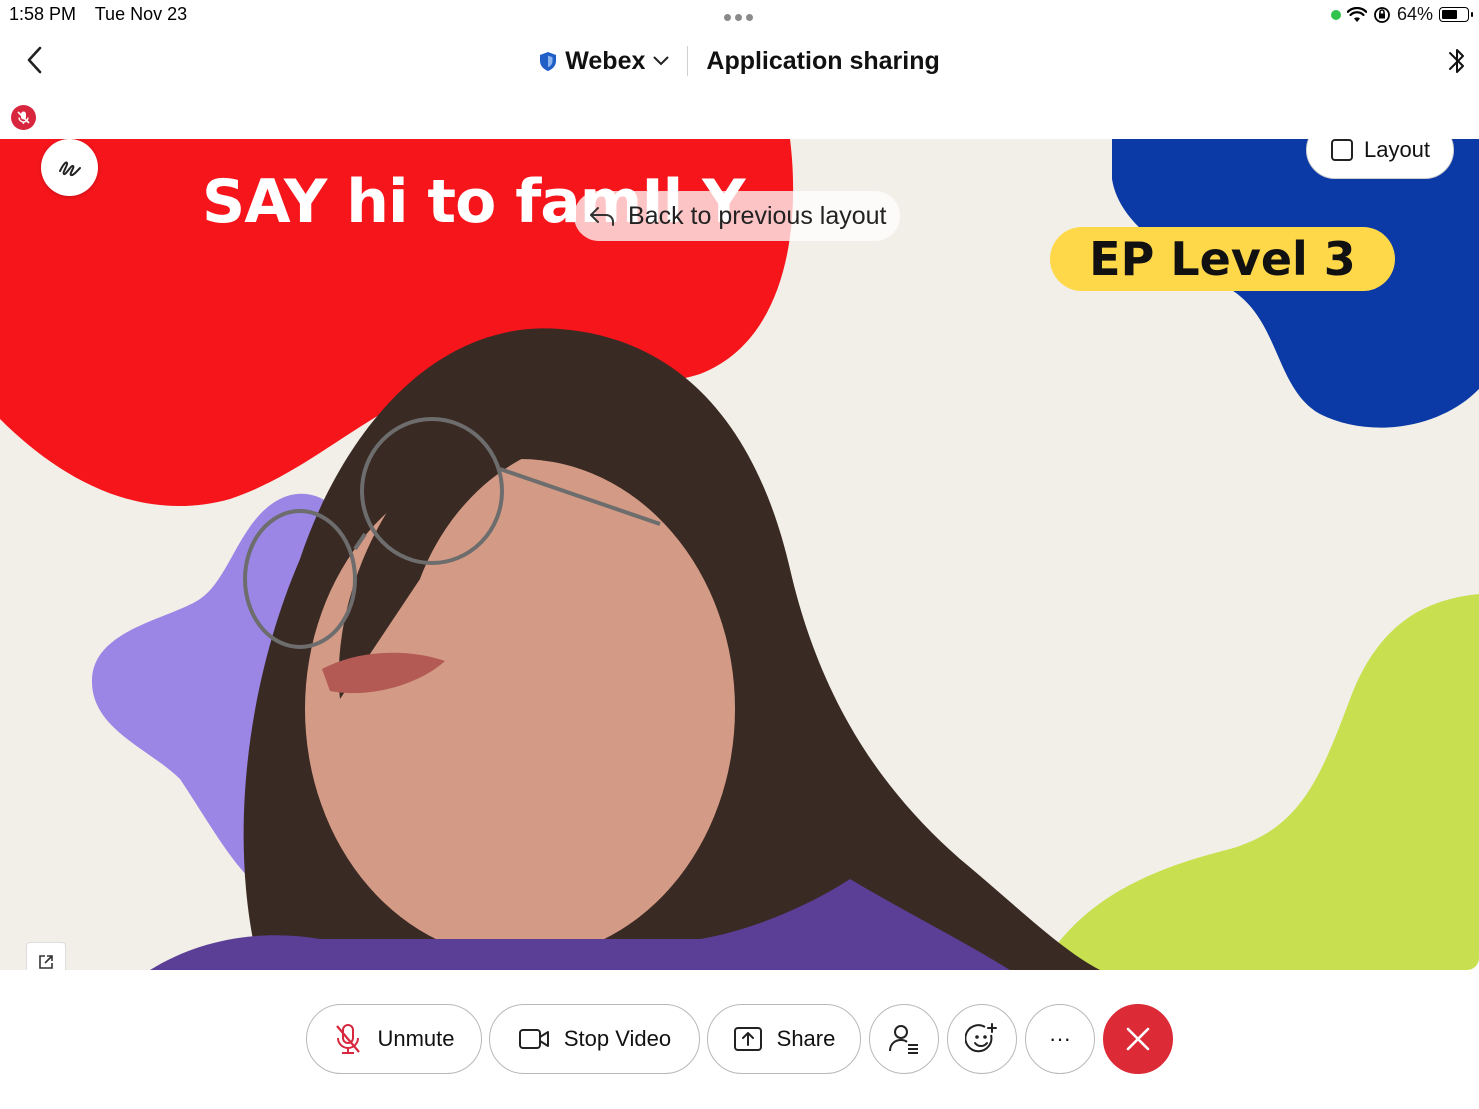 This screenshot has height=1109, width=1479. I want to click on leave-meeting-button, so click(1138, 1039).